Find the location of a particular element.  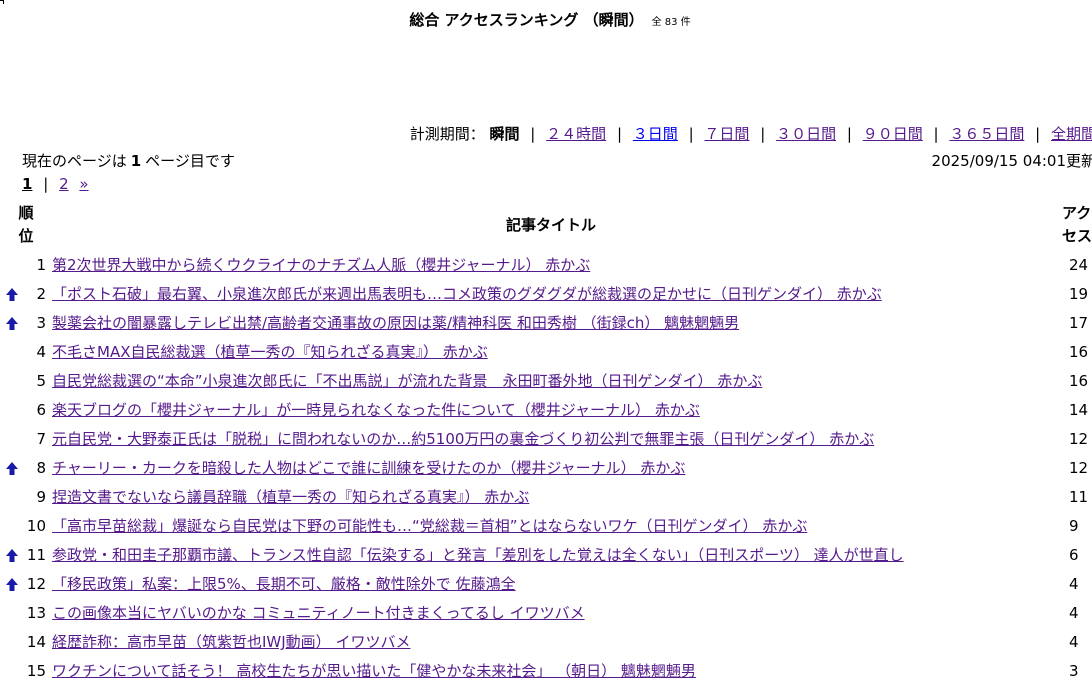

article-title-link: この画像本当にヤバいのかな コミュニティノート付きまくってるし イワツバメ is located at coordinates (318, 613).